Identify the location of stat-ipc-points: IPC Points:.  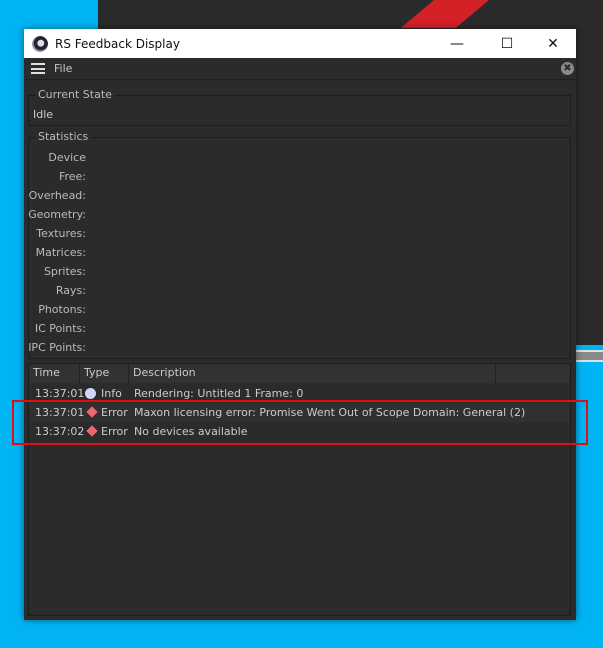
(57, 347).